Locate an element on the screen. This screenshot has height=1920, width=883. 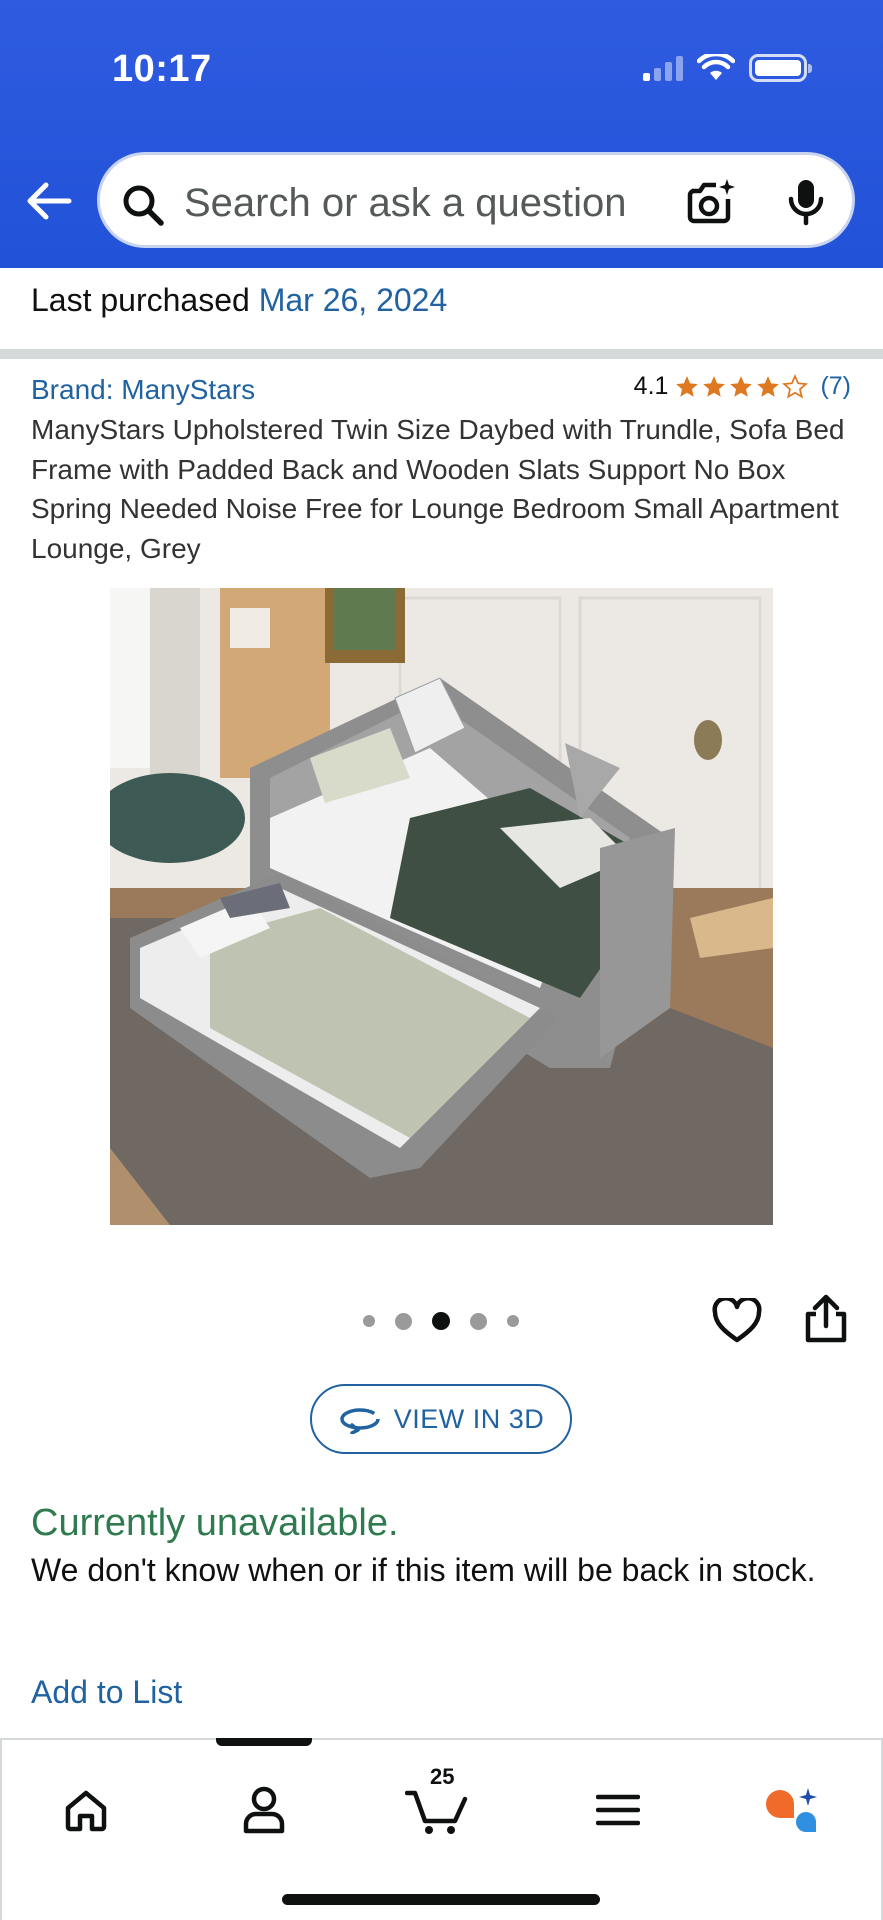
microphone-icon is located at coordinates (806, 202).